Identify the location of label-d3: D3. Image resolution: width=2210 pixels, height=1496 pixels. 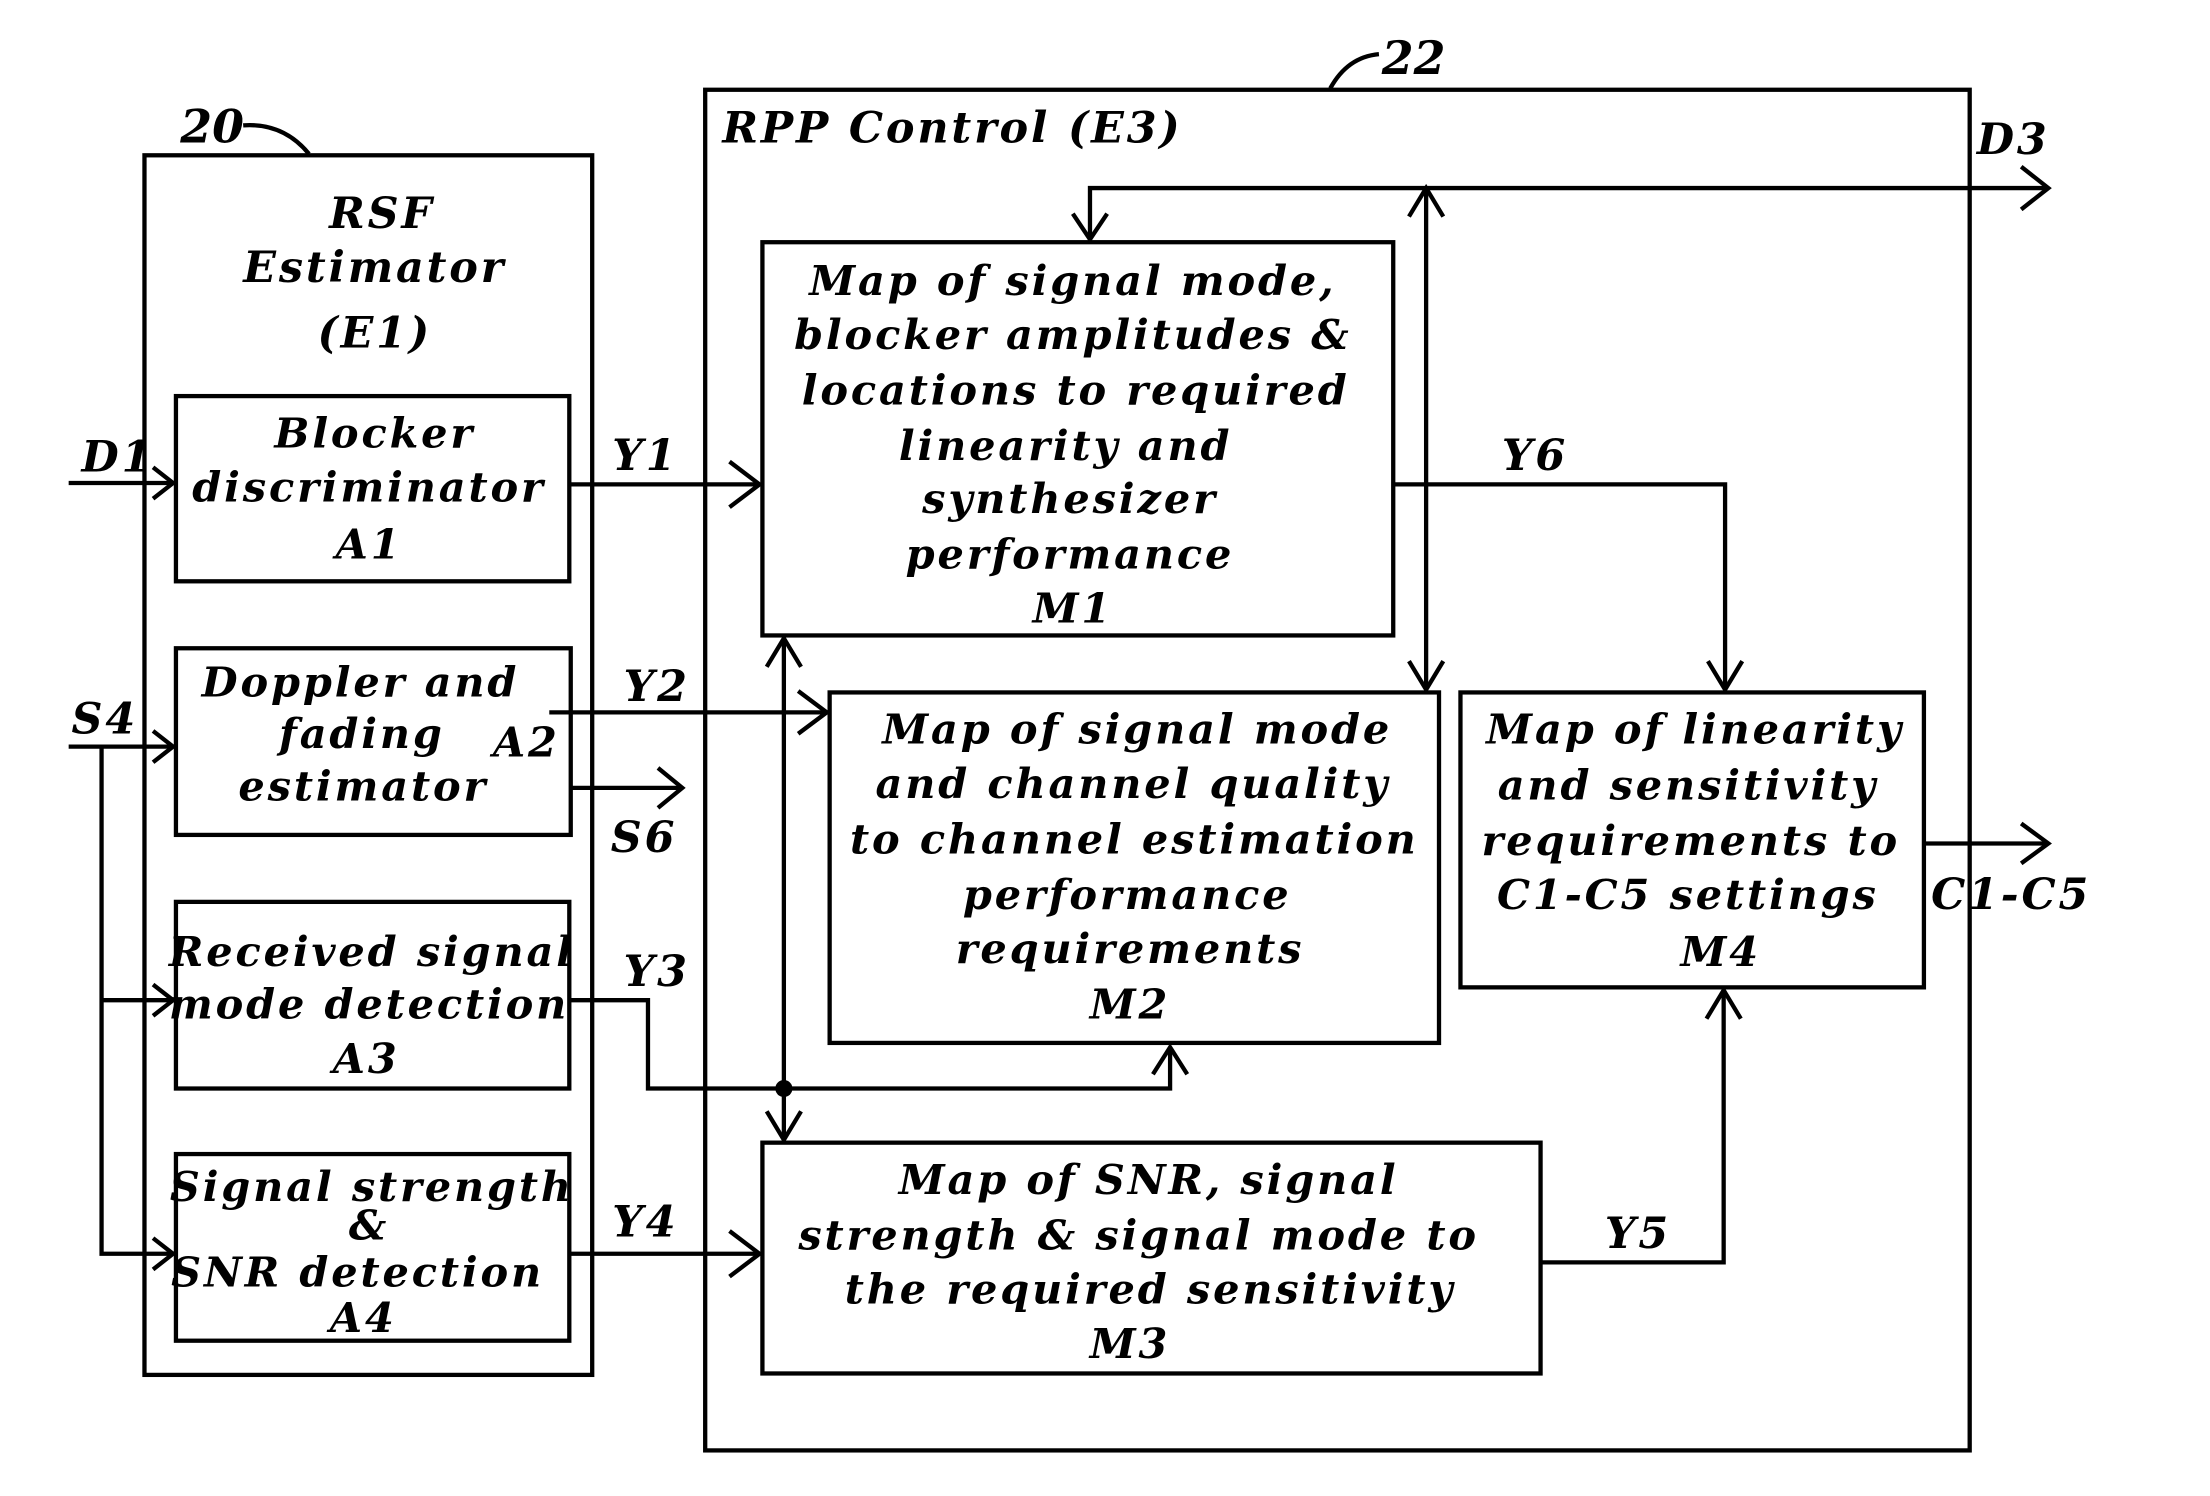
(2013, 140).